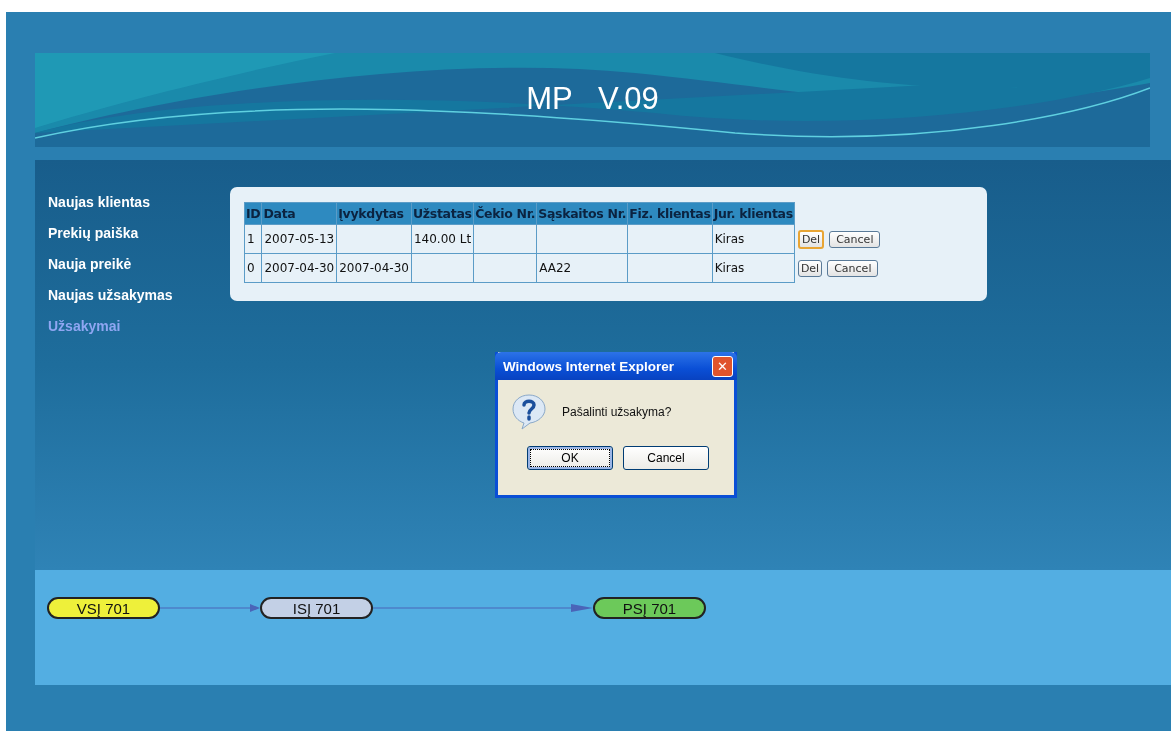 This screenshot has width=1171, height=731. Describe the element at coordinates (316, 608) in the screenshot. I see `flow-node: ISĮ 701` at that location.